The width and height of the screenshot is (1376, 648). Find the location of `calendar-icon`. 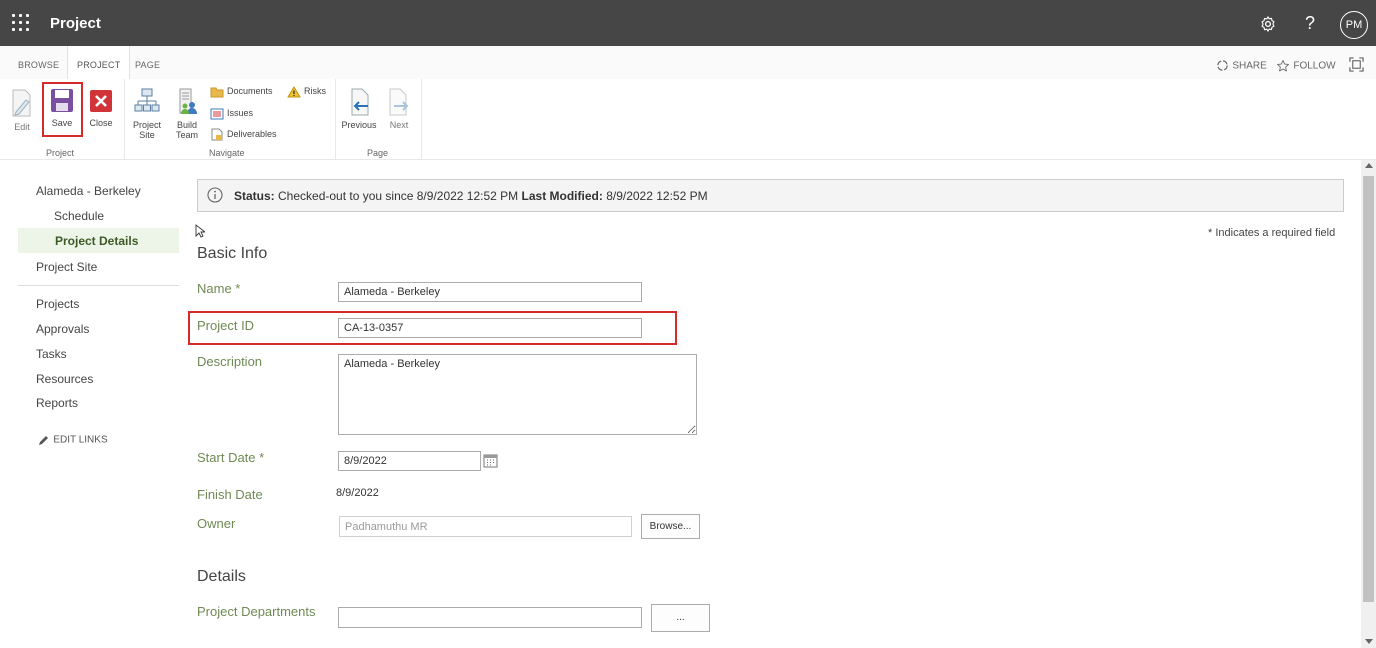

calendar-icon is located at coordinates (490, 460).